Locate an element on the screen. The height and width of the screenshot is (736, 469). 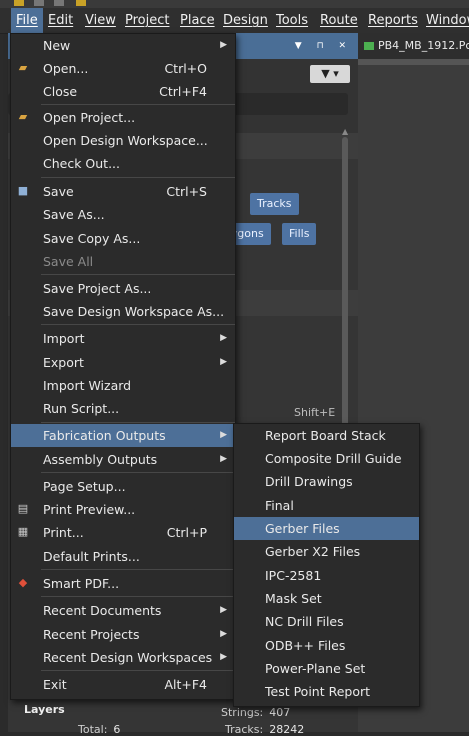
menu-item-label: Export is located at coordinates (63, 362).